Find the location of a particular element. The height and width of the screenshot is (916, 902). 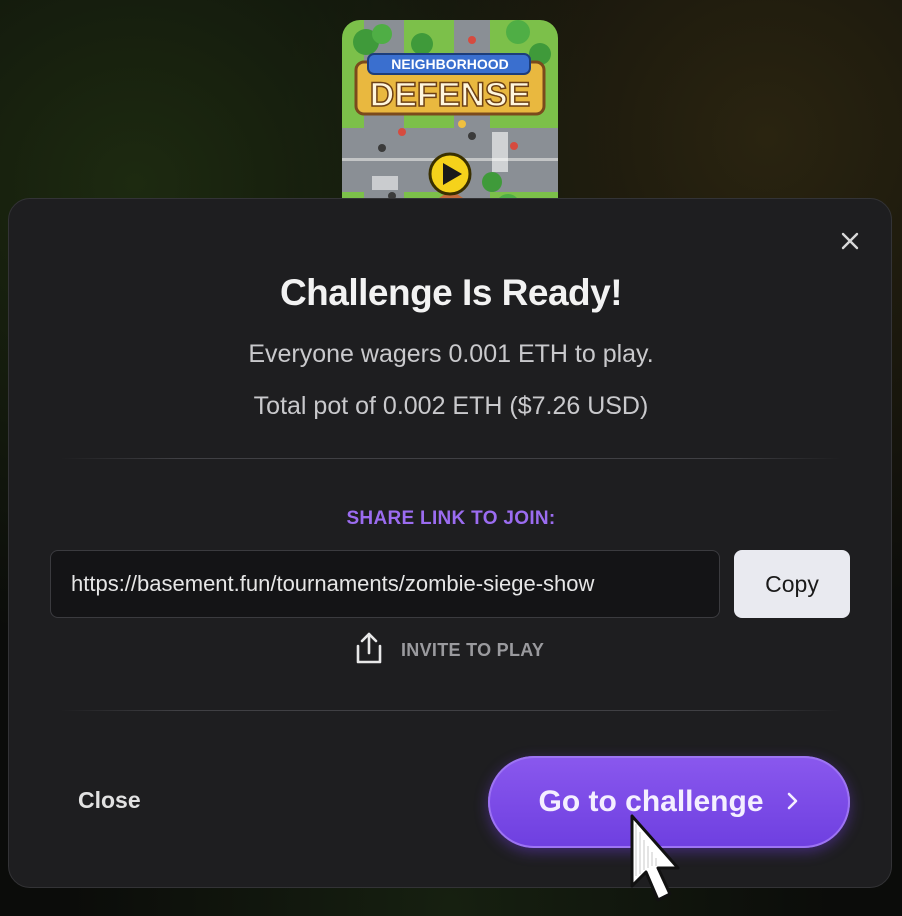

invite-to-play-button: INVITE TO PLAY is located at coordinates (449, 650).